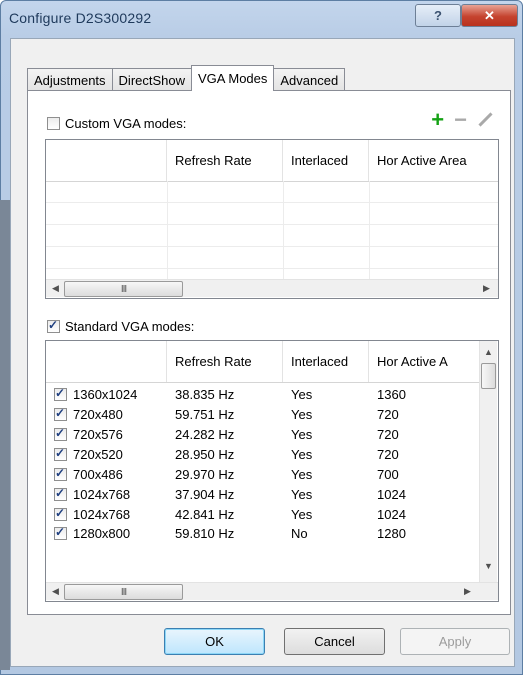  What do you see at coordinates (233, 78) in the screenshot?
I see `tab-vga-modes: VGA Modes` at bounding box center [233, 78].